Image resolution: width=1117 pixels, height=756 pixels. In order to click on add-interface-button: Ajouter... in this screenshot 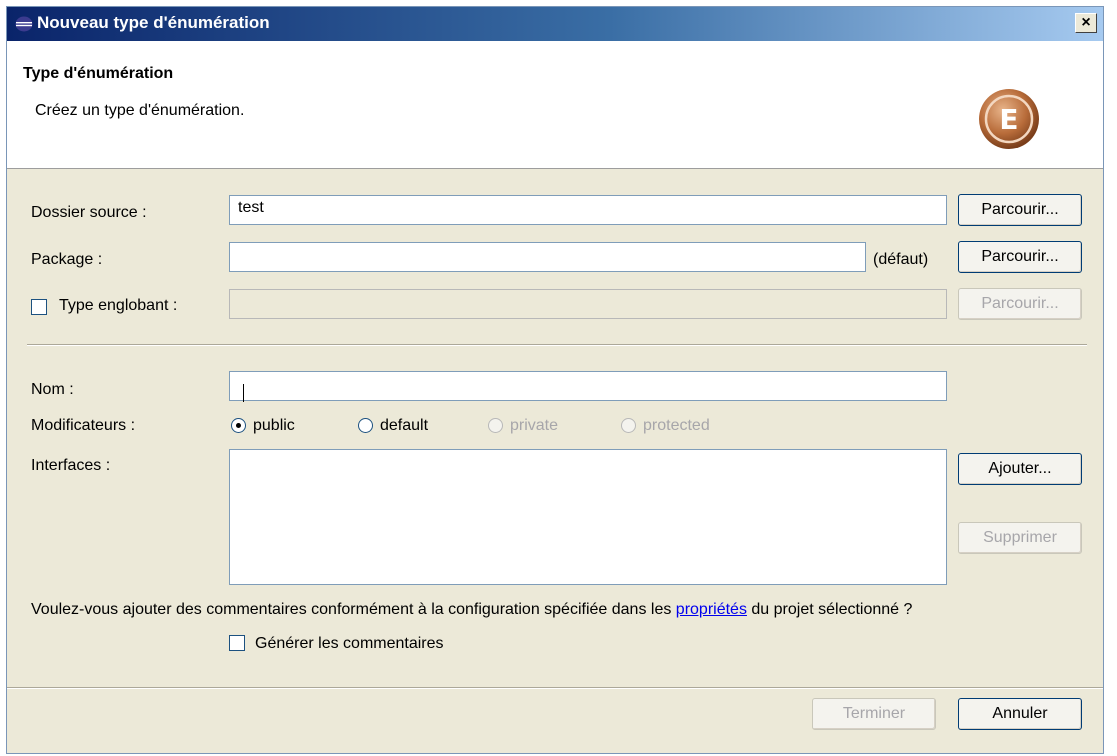, I will do `click(1020, 469)`.